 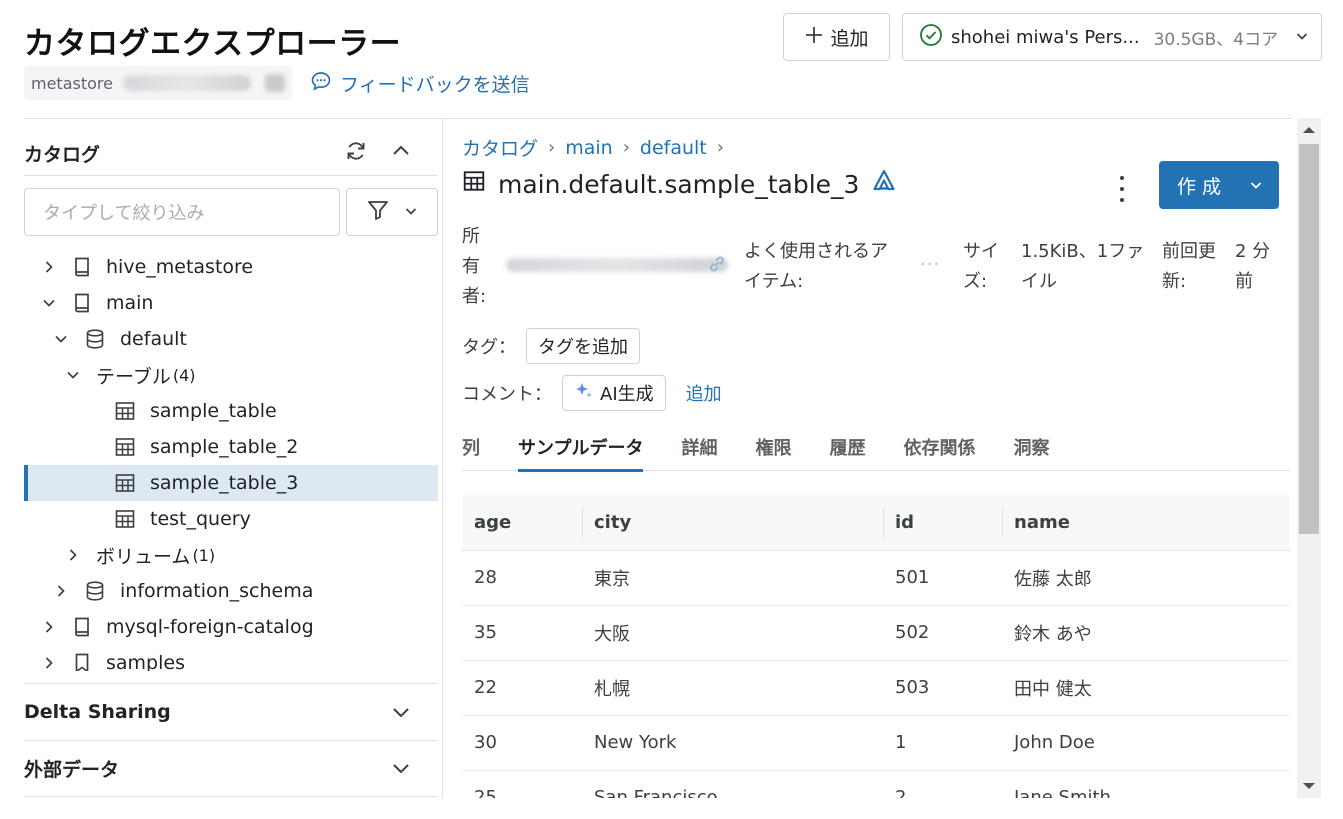 I want to click on table-row: 35 大阪 502 鈴木 あや, so click(x=876, y=633).